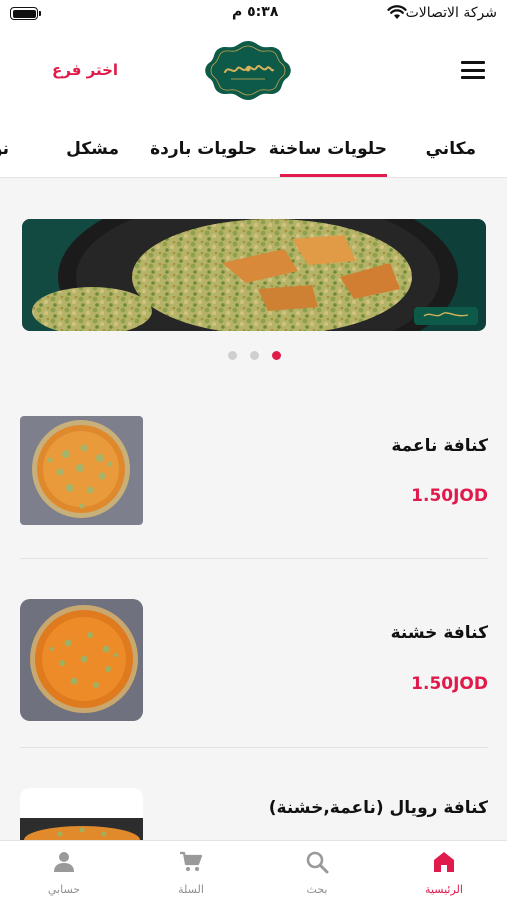  Describe the element at coordinates (254, 814) in the screenshot. I see `product-card: كنافة رويال (ناعمة,خشنة)` at that location.